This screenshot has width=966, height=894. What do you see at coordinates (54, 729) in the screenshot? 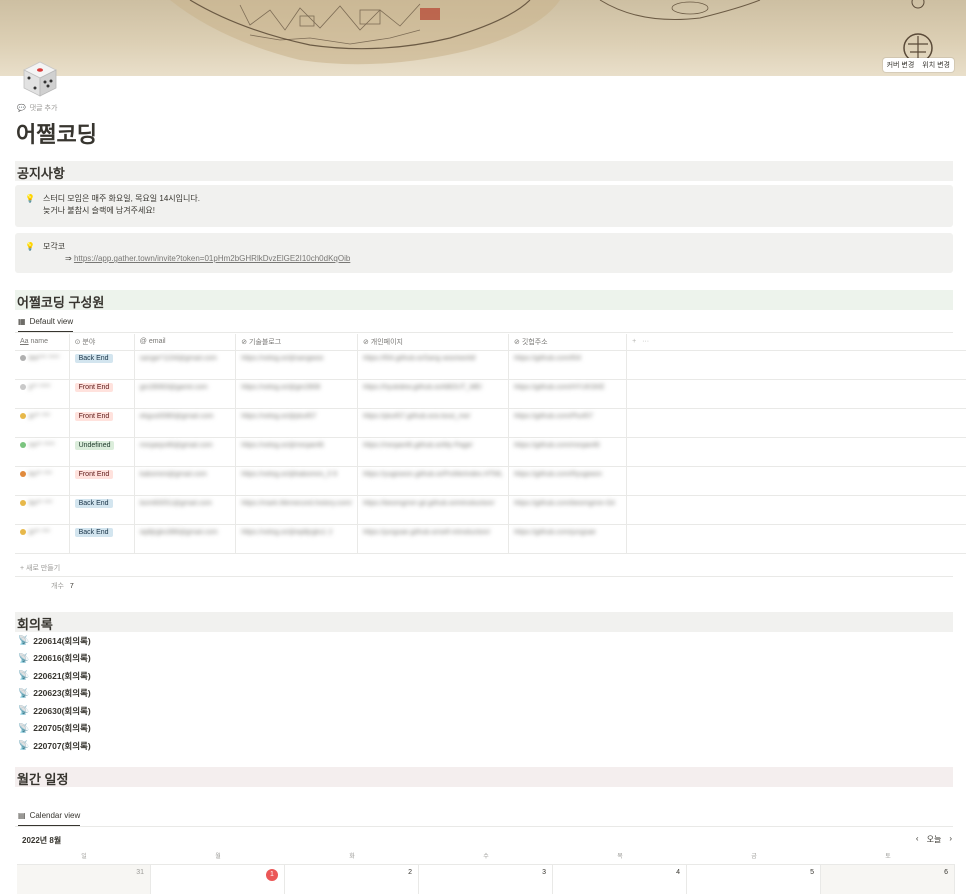
I see `minutes-page-link: 📡 220705(회의록)` at bounding box center [54, 729].